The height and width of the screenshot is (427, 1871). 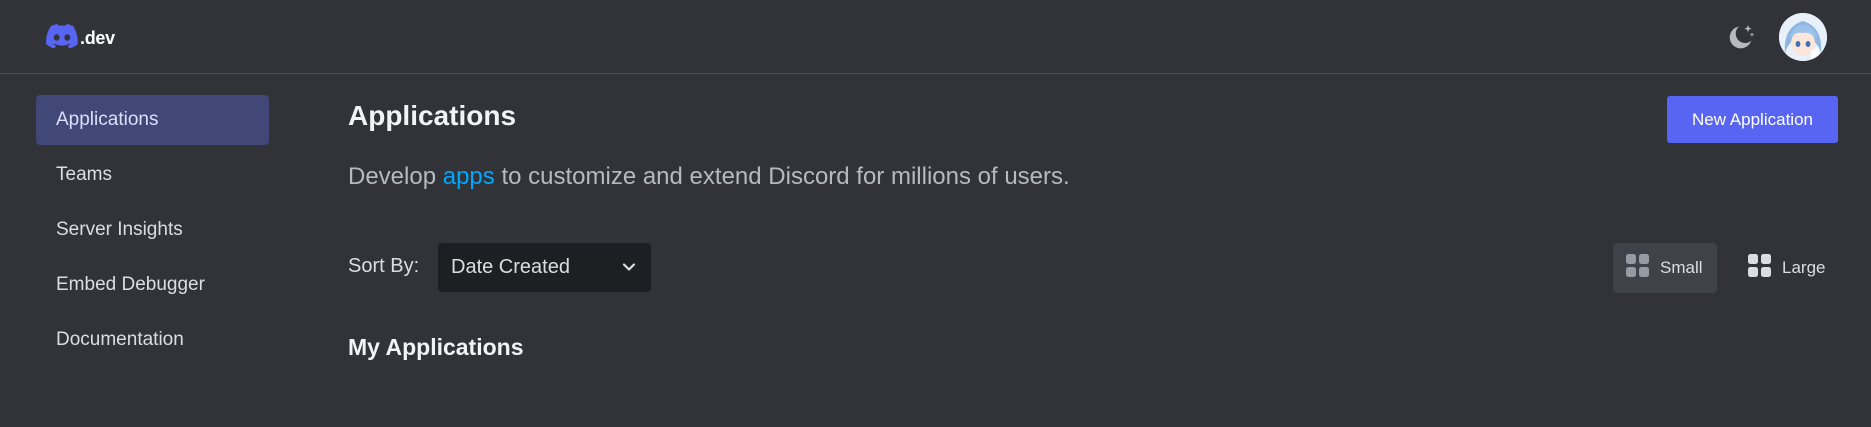 I want to click on view-large-label: Large, so click(x=1804, y=267).